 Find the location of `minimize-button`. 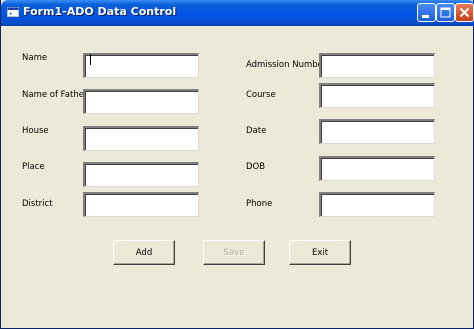

minimize-button is located at coordinates (426, 12).